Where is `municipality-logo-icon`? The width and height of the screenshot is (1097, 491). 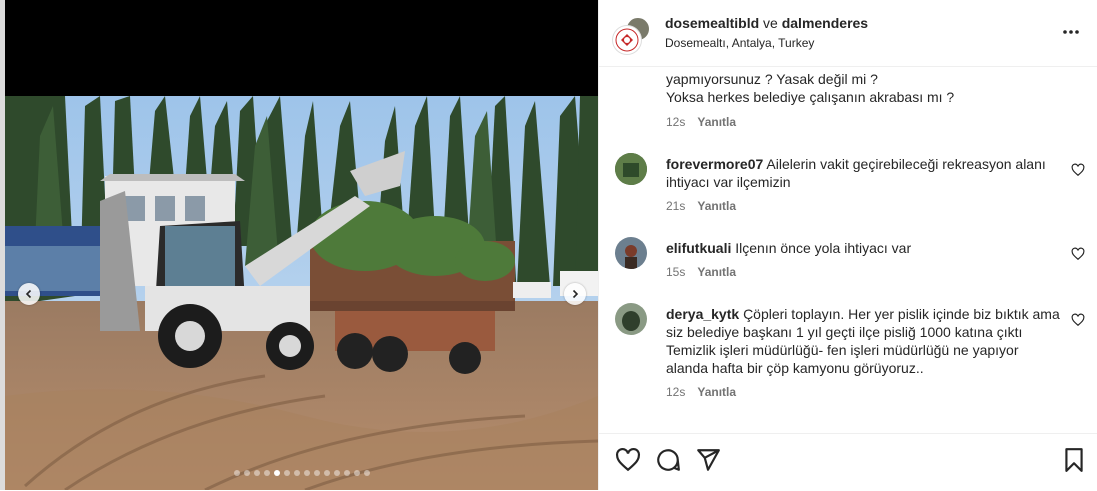
municipality-logo-icon is located at coordinates (627, 40).